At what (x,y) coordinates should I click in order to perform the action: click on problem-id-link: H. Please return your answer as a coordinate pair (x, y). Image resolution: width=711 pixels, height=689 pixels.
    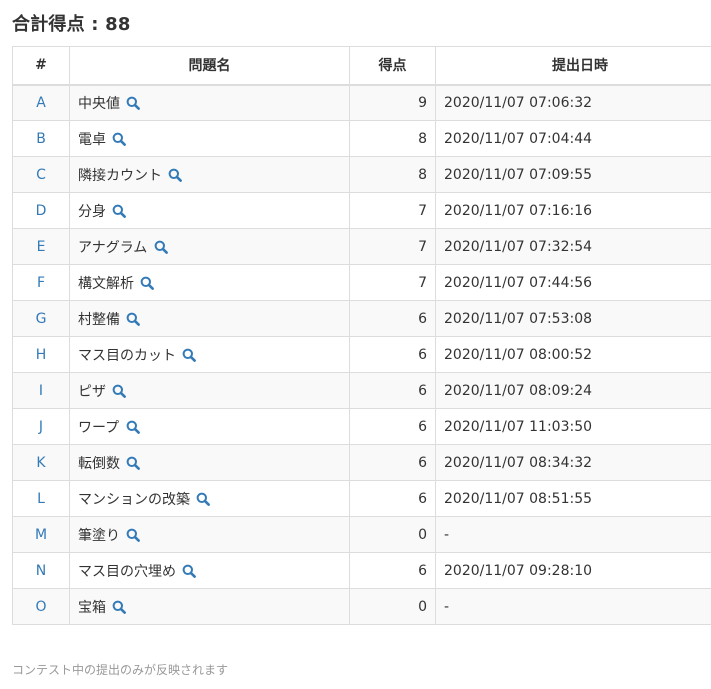
    Looking at the image, I should click on (41, 355).